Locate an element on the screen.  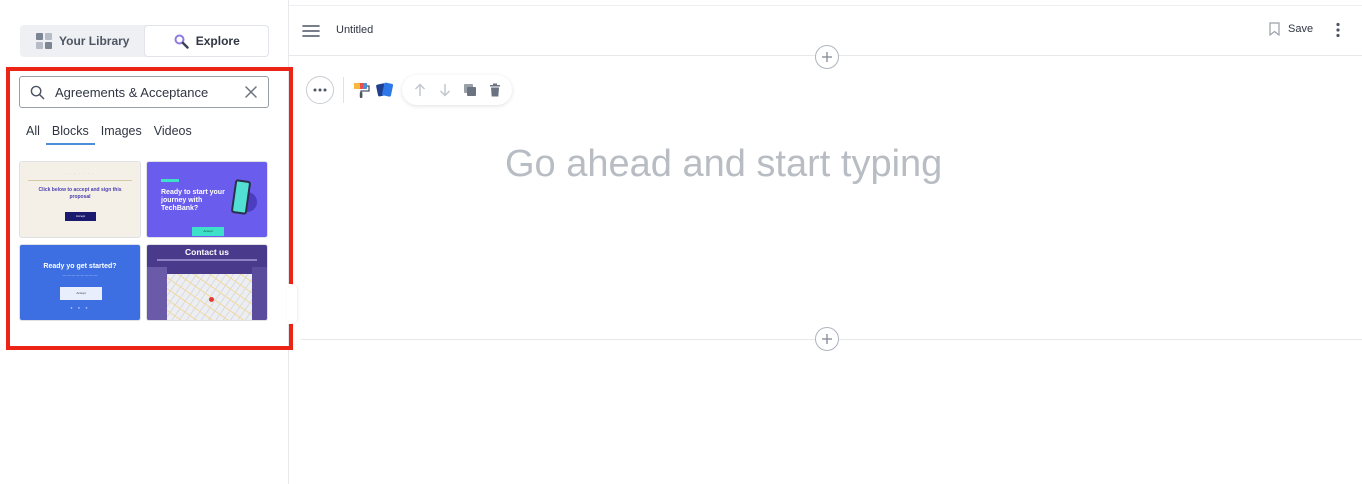
search-box is located at coordinates (144, 92).